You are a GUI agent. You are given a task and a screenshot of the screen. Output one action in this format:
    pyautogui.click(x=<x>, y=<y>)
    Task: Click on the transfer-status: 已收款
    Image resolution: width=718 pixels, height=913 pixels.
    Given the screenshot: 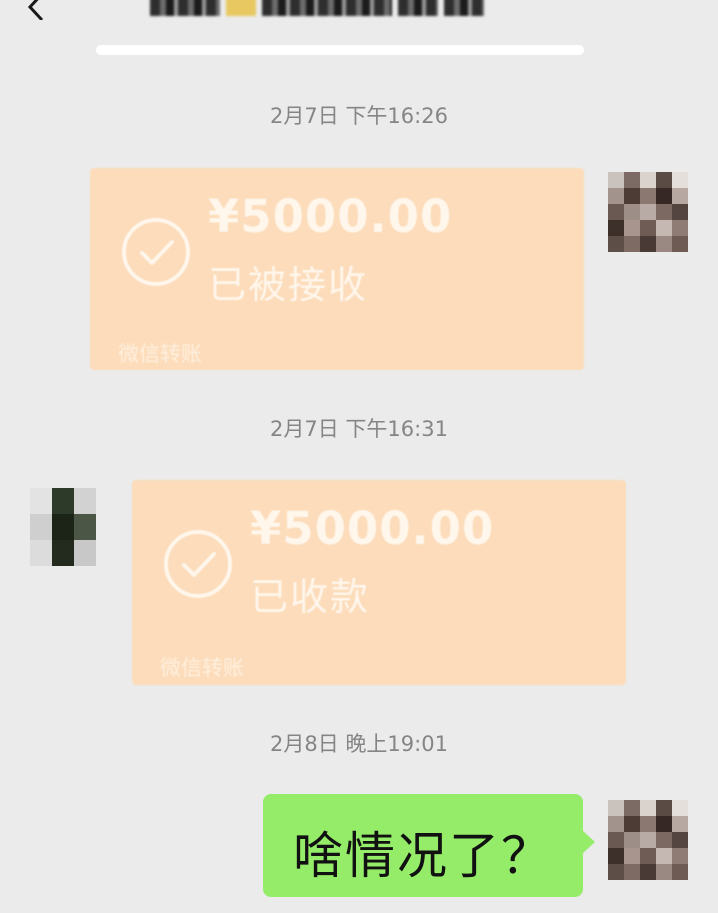 What is the action you would take?
    pyautogui.click(x=310, y=597)
    